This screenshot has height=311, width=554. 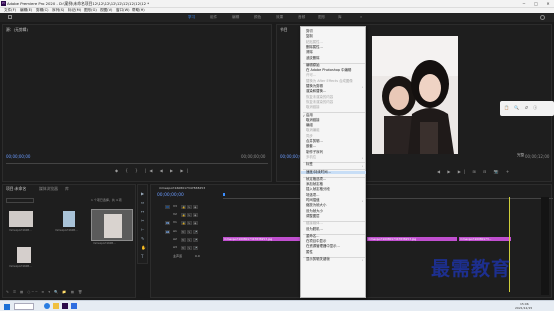 I want to click on context-menu-item: 显示剪辑关键帧, so click(x=318, y=259).